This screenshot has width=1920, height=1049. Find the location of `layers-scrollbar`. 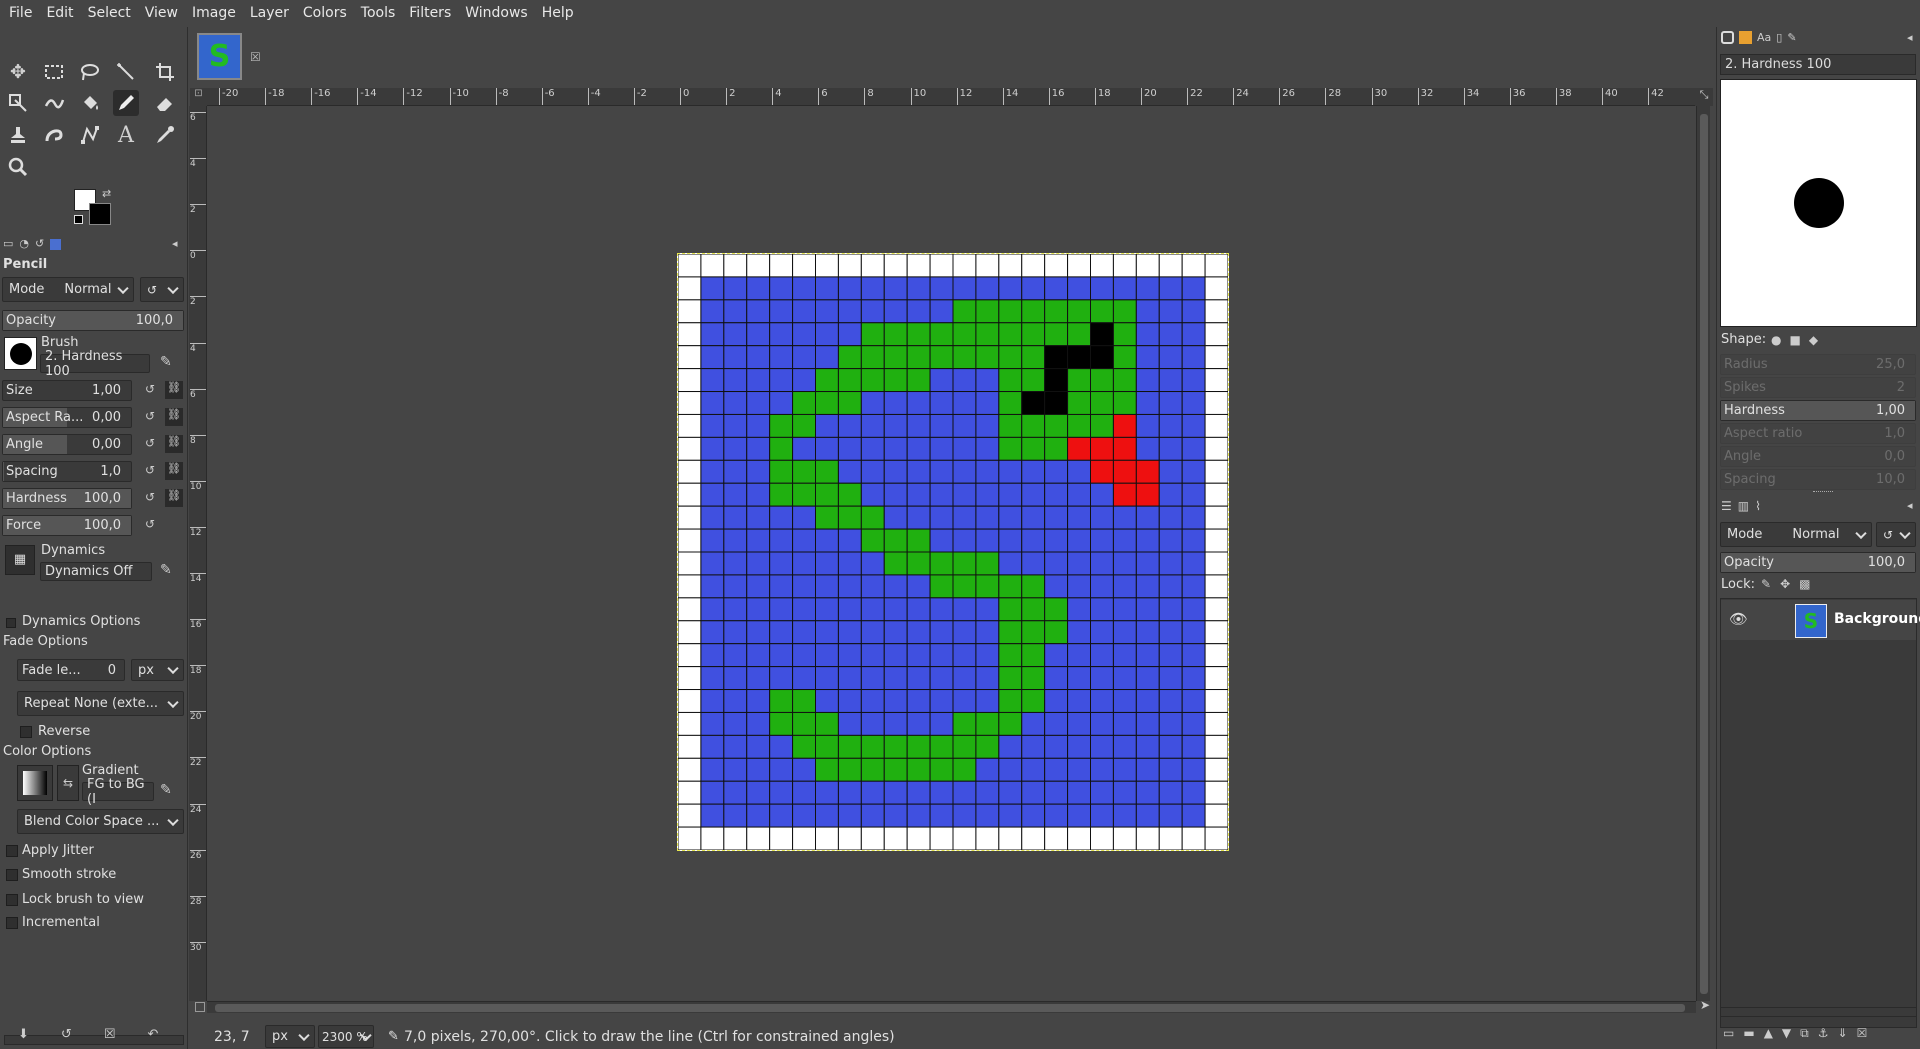

layers-scrollbar is located at coordinates (1818, 1012).